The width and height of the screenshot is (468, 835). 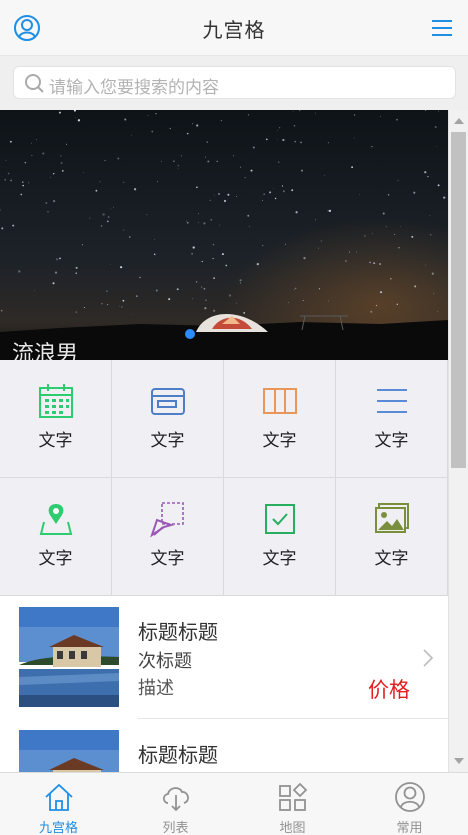 I want to click on tab-list: 列表, so click(x=175, y=804).